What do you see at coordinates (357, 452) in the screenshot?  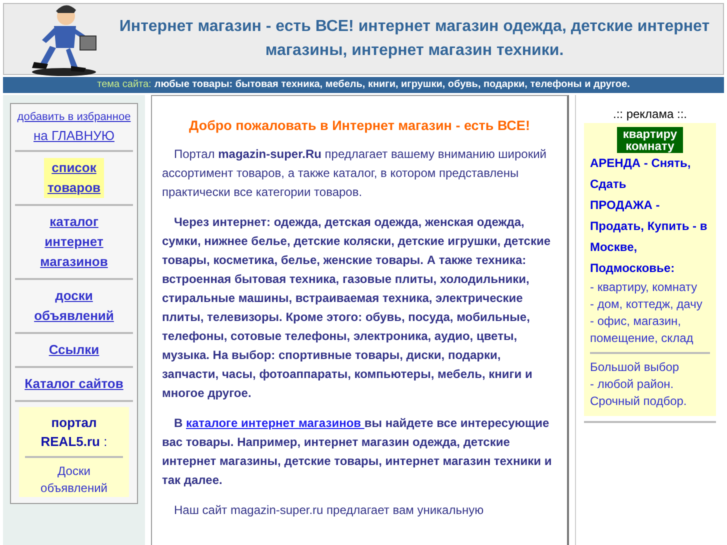 I see `paragraph: В каталоге интернет магазинов вы найдете все интересующие вас товары. Например, интернет магазин одежда, детские интернет магазины, детские товары, интернет магазин техники и так далее.` at bounding box center [357, 452].